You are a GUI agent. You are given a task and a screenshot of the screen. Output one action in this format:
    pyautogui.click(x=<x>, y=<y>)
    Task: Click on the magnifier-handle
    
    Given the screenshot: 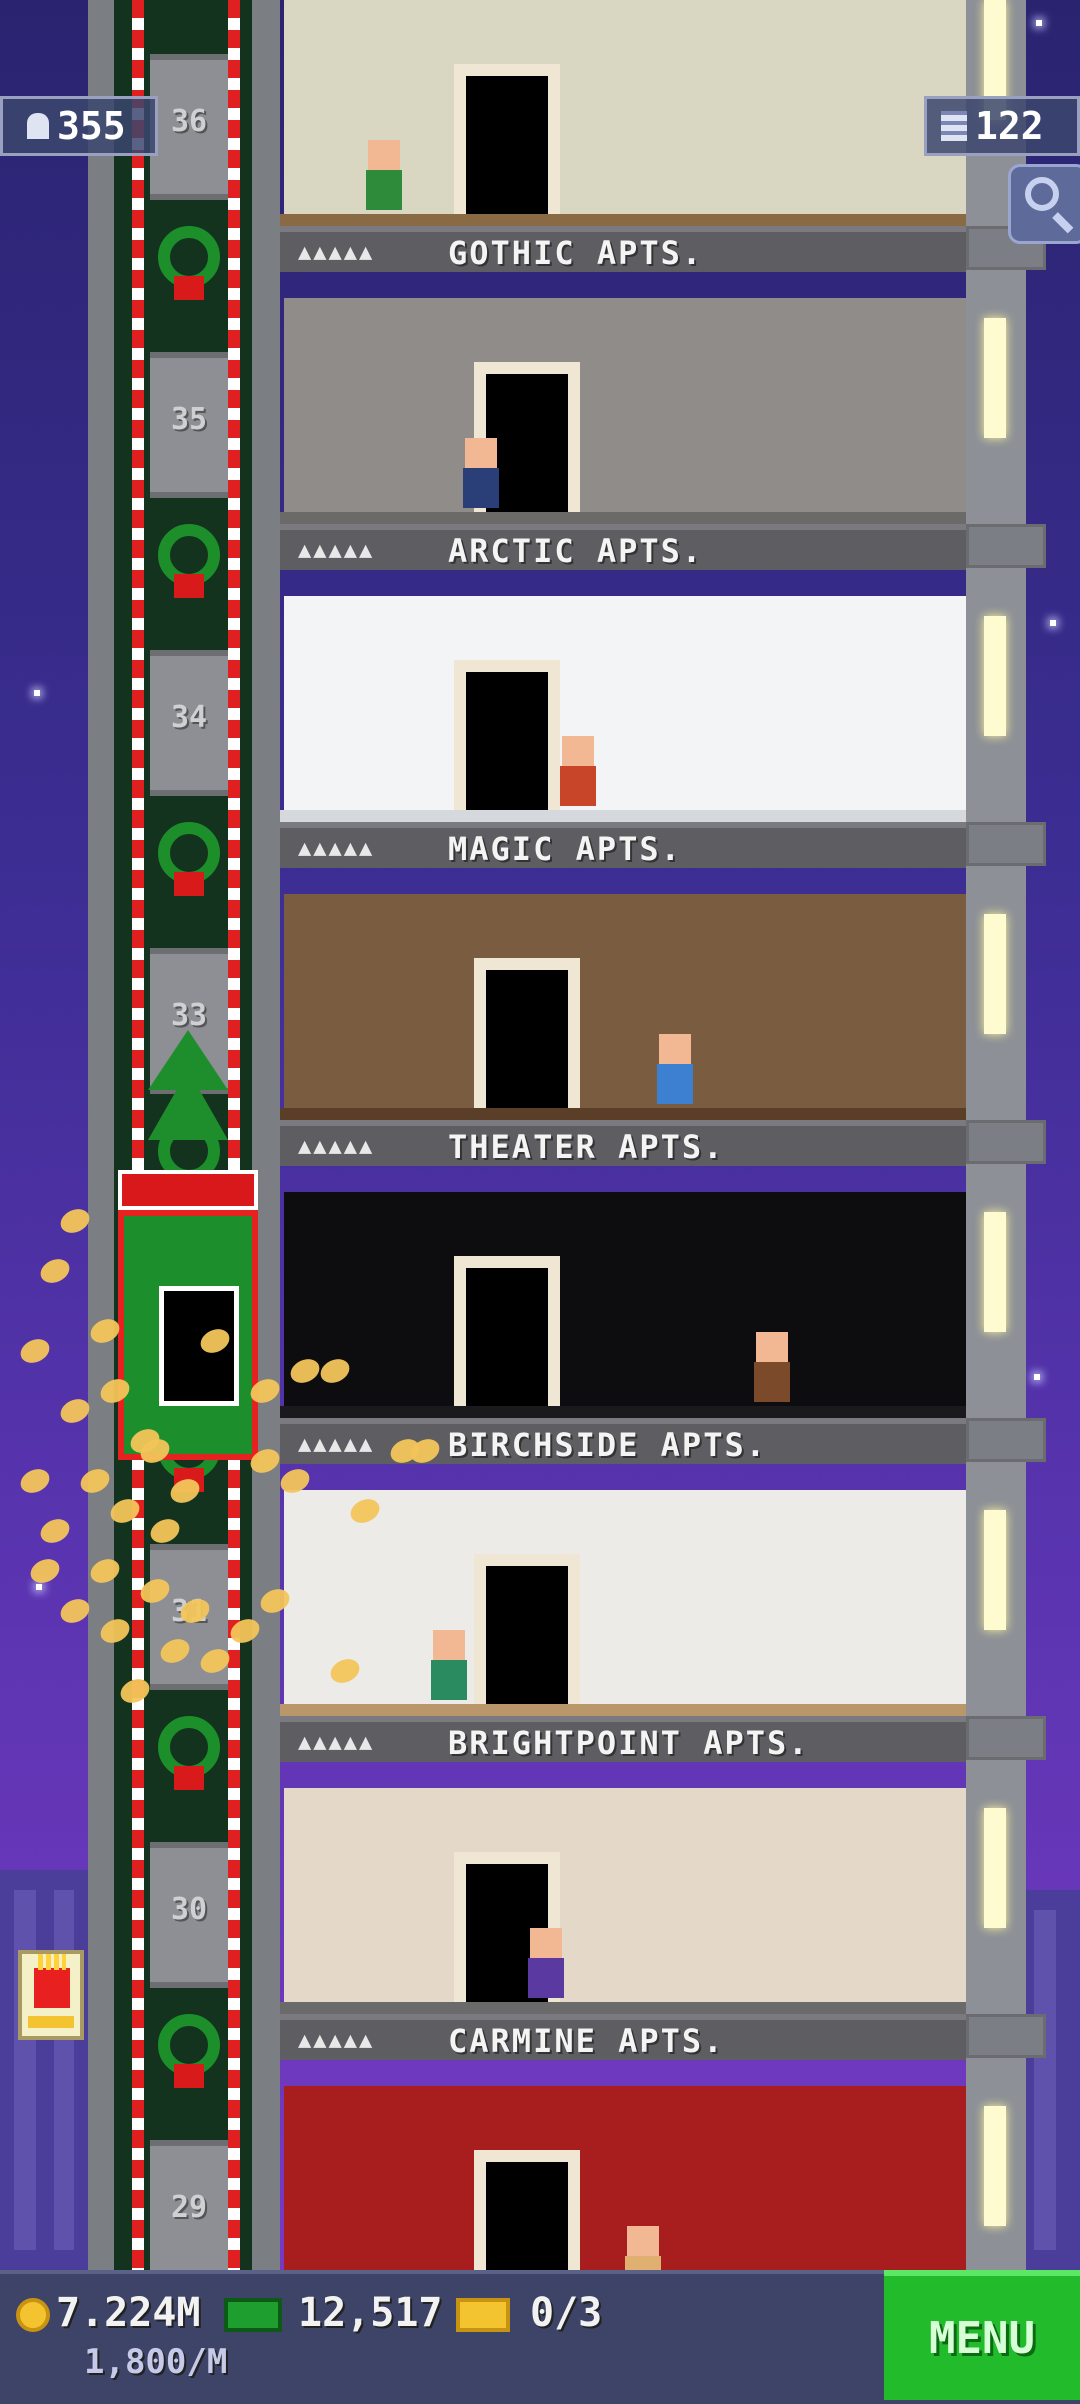 What is the action you would take?
    pyautogui.click(x=1063, y=223)
    